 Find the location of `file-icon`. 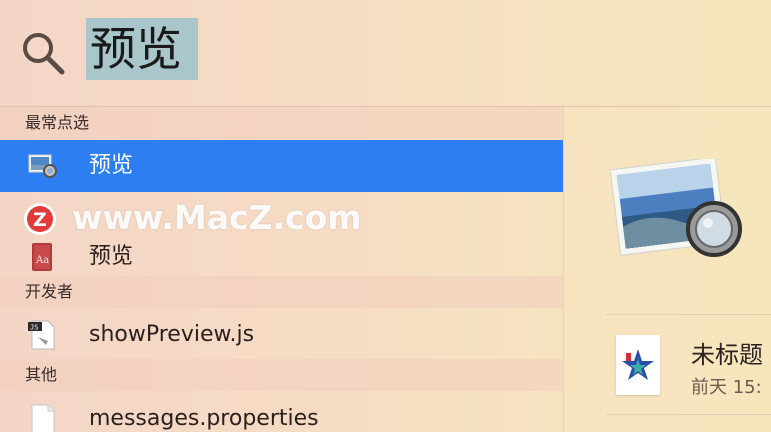

file-icon is located at coordinates (43, 418).